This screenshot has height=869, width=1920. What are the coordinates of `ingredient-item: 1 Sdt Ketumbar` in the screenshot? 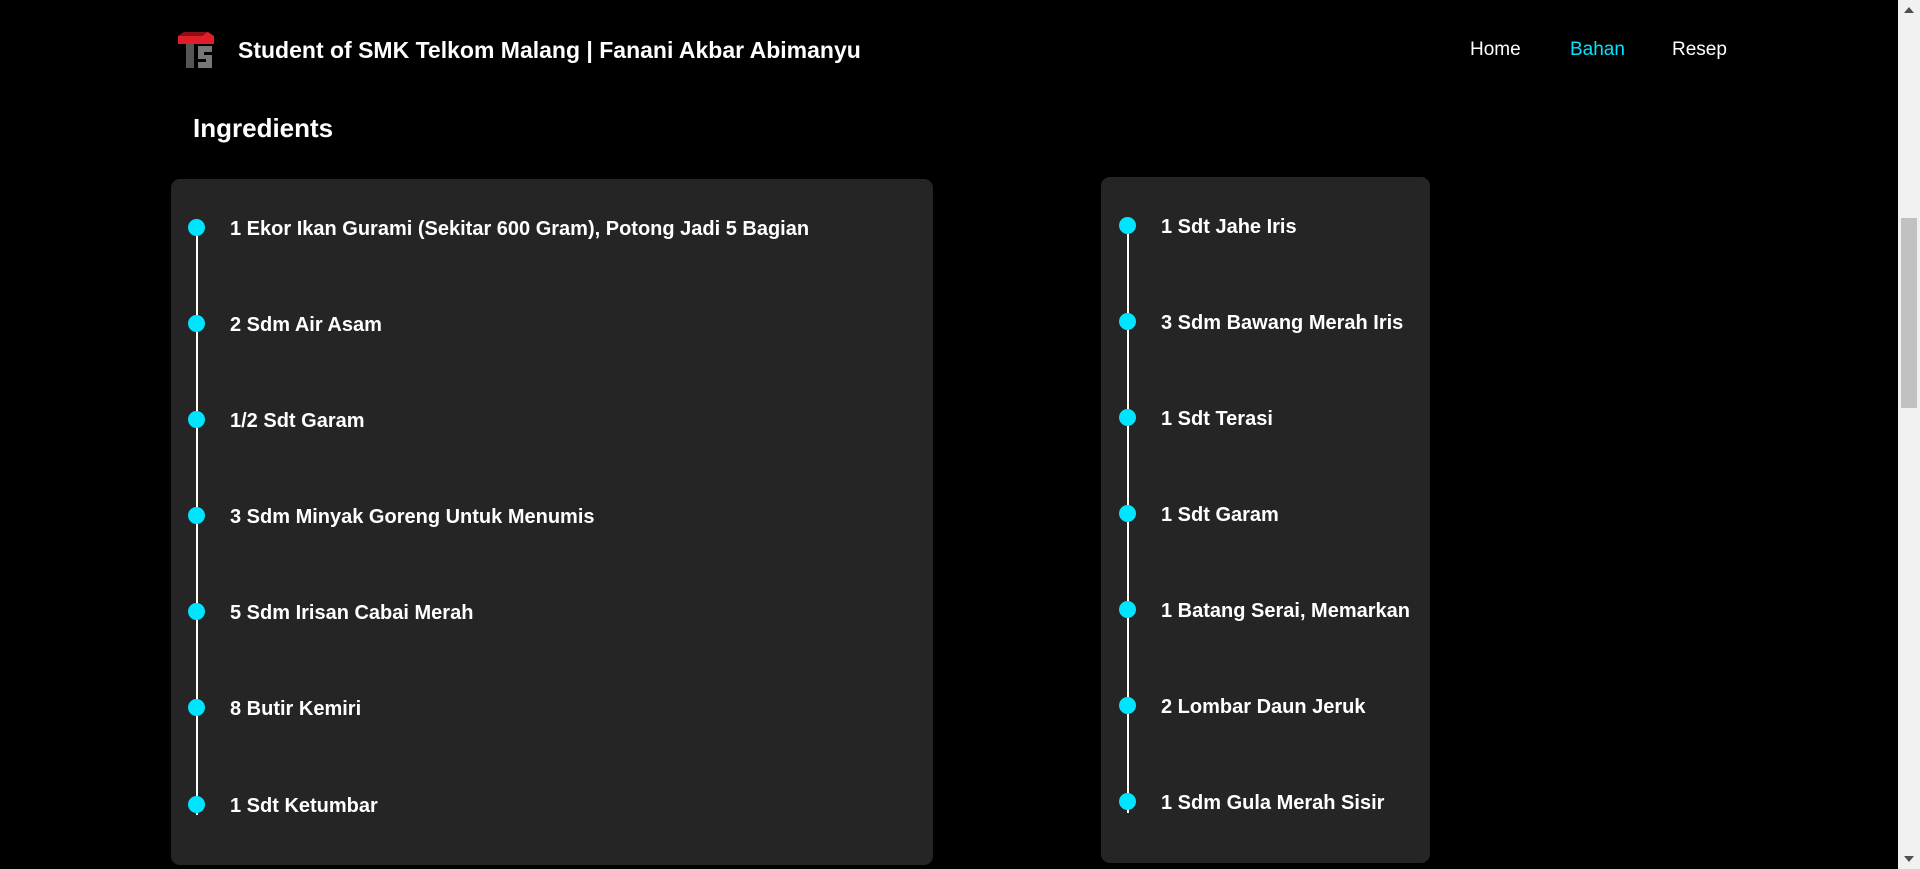 It's located at (552, 805).